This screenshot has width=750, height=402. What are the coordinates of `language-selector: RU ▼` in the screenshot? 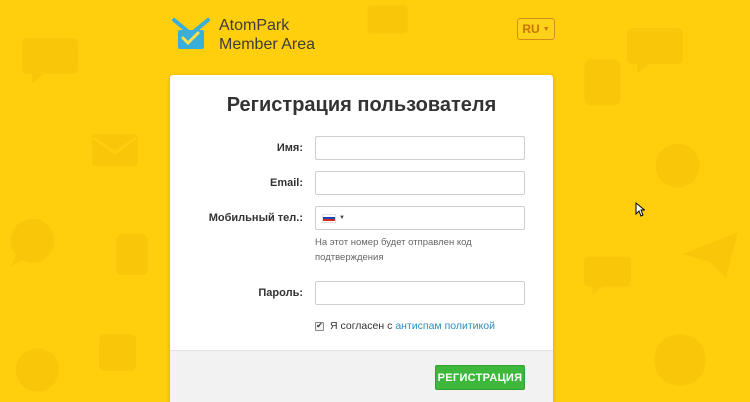 It's located at (536, 29).